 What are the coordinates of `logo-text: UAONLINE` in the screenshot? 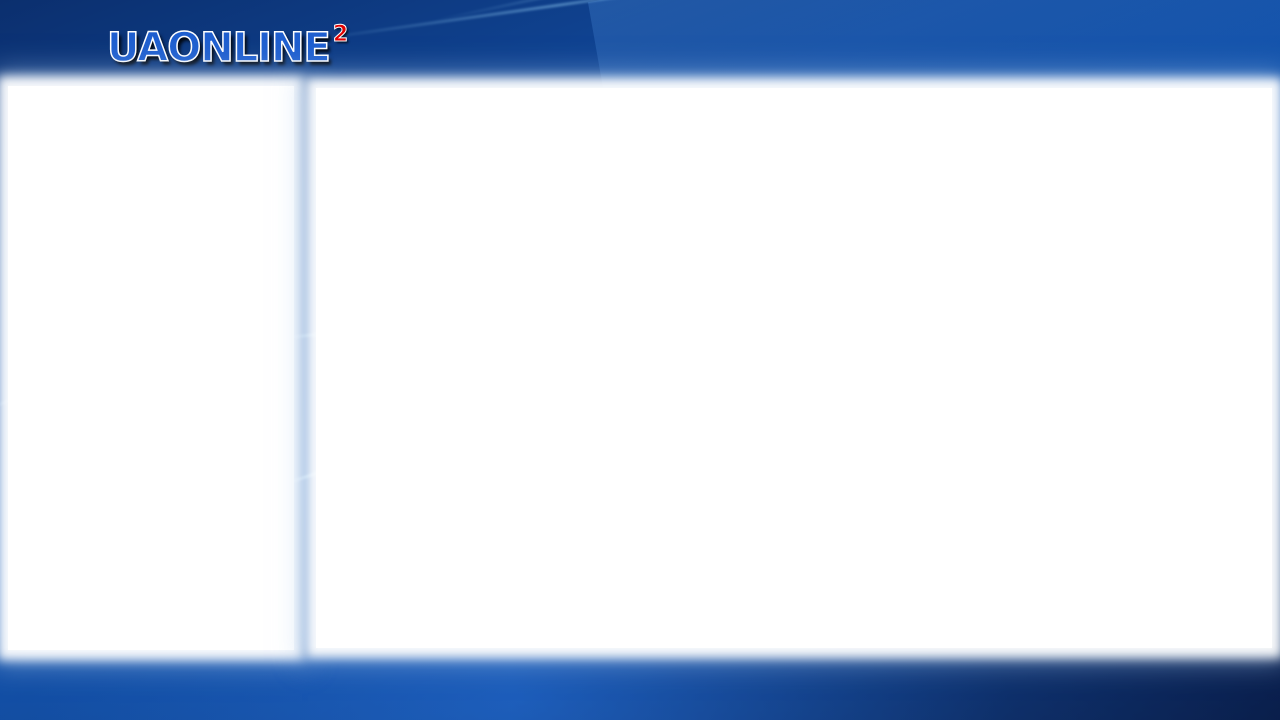 It's located at (218, 48).